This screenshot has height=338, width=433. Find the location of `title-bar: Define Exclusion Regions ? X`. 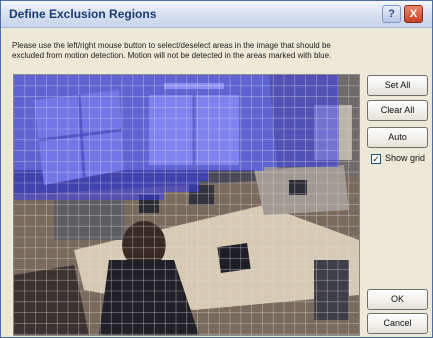

title-bar: Define Exclusion Regions ? X is located at coordinates (216, 14).